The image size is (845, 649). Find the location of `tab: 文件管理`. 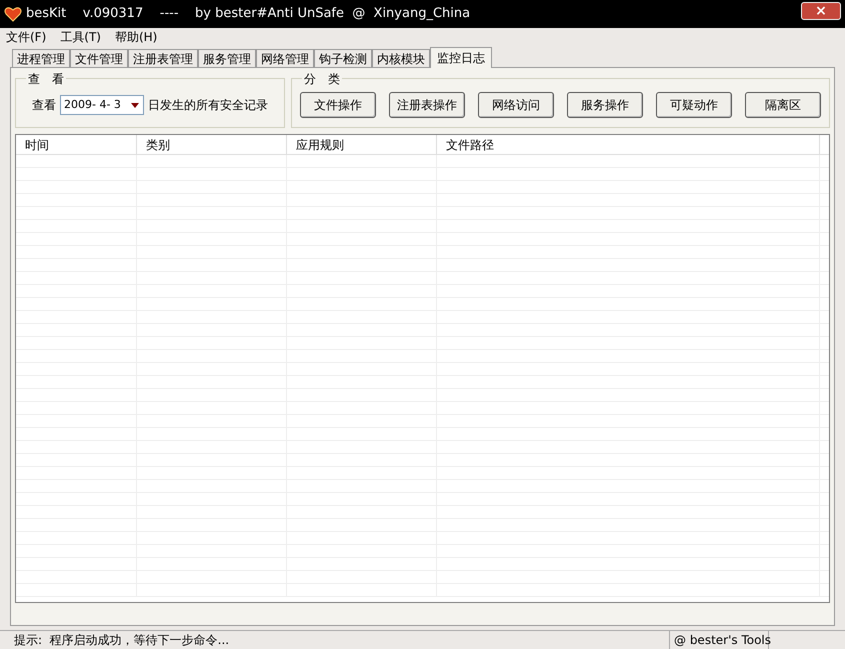

tab: 文件管理 is located at coordinates (99, 58).